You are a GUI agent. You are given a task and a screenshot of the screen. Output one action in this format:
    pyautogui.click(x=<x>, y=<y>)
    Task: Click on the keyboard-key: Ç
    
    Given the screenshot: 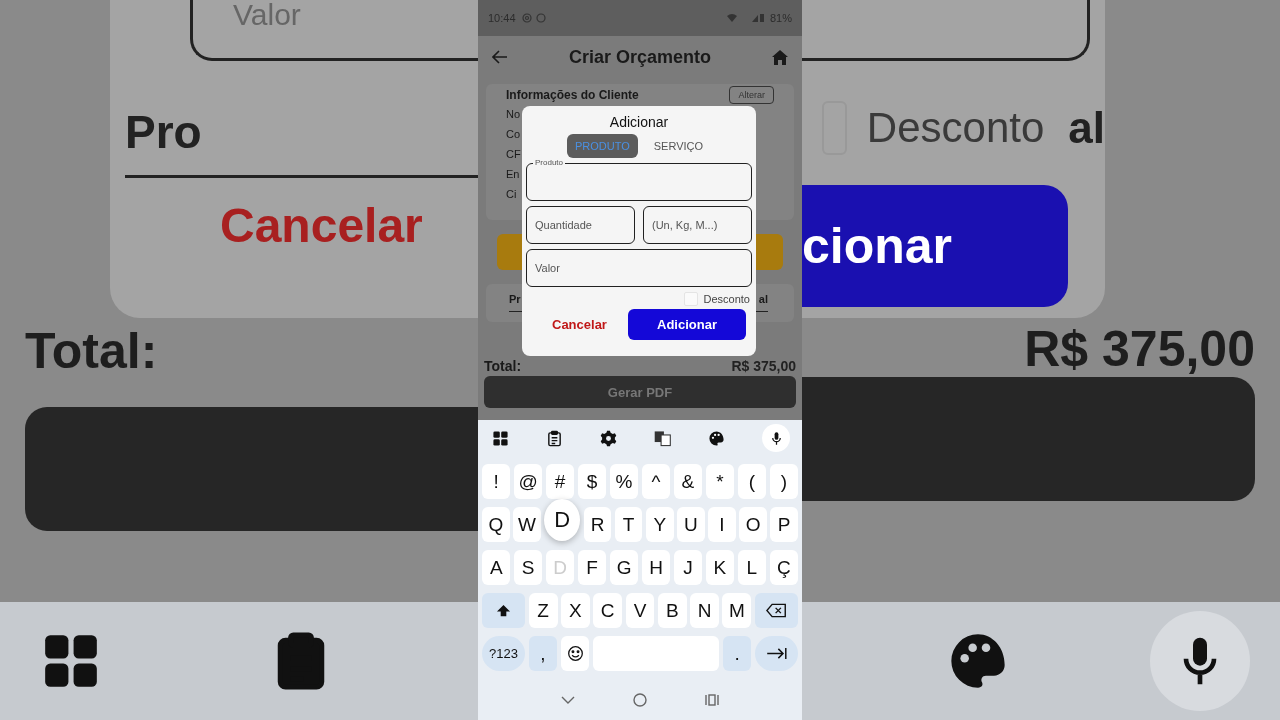 What is the action you would take?
    pyautogui.click(x=784, y=567)
    